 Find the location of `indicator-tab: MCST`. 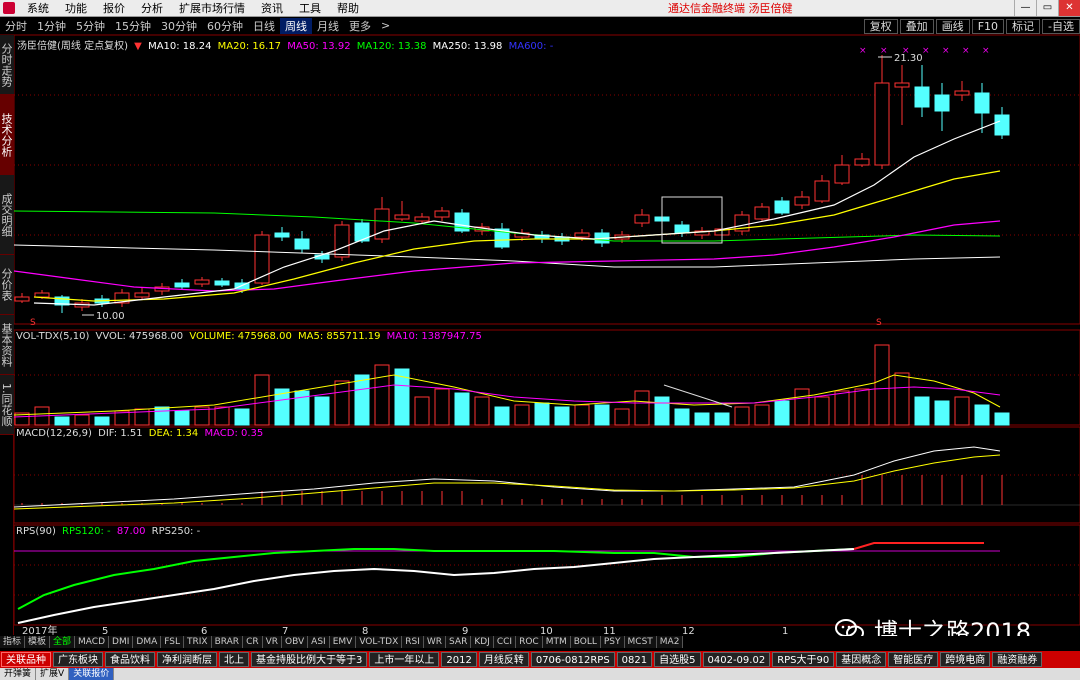

indicator-tab: MCST is located at coordinates (640, 642).